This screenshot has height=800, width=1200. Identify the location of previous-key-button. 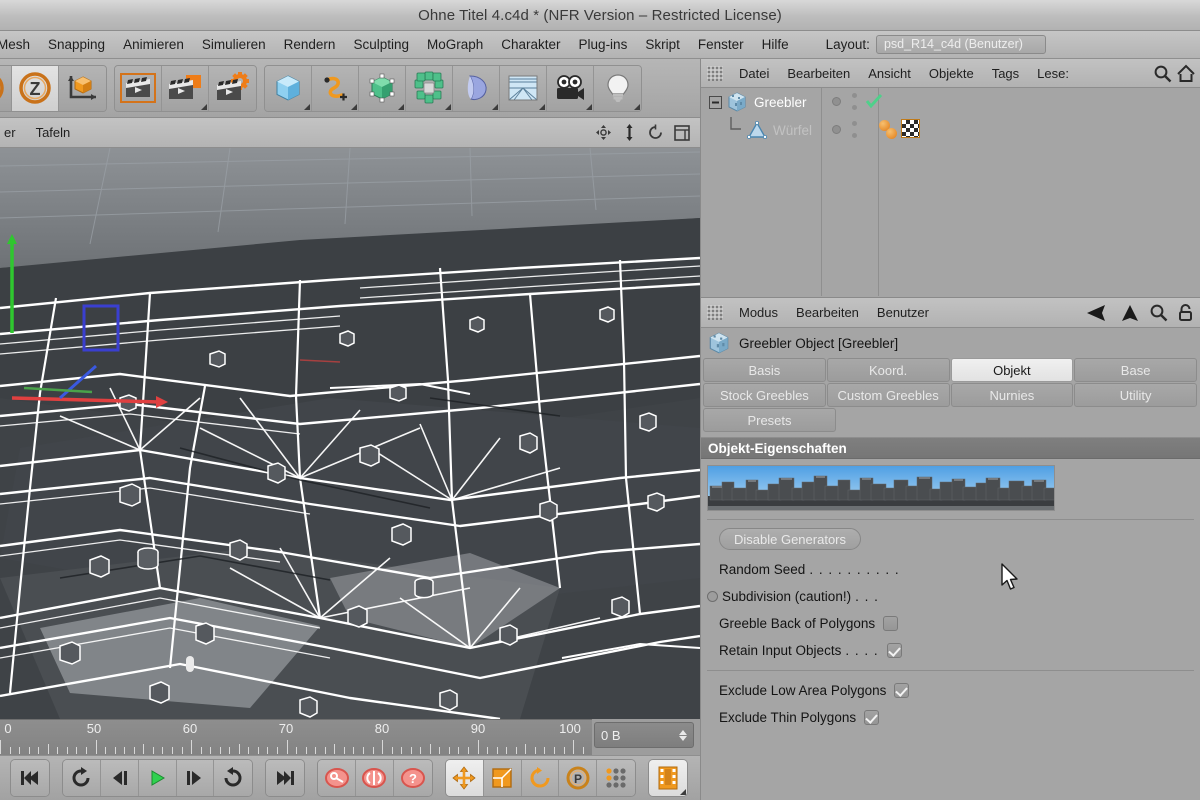
(81, 778).